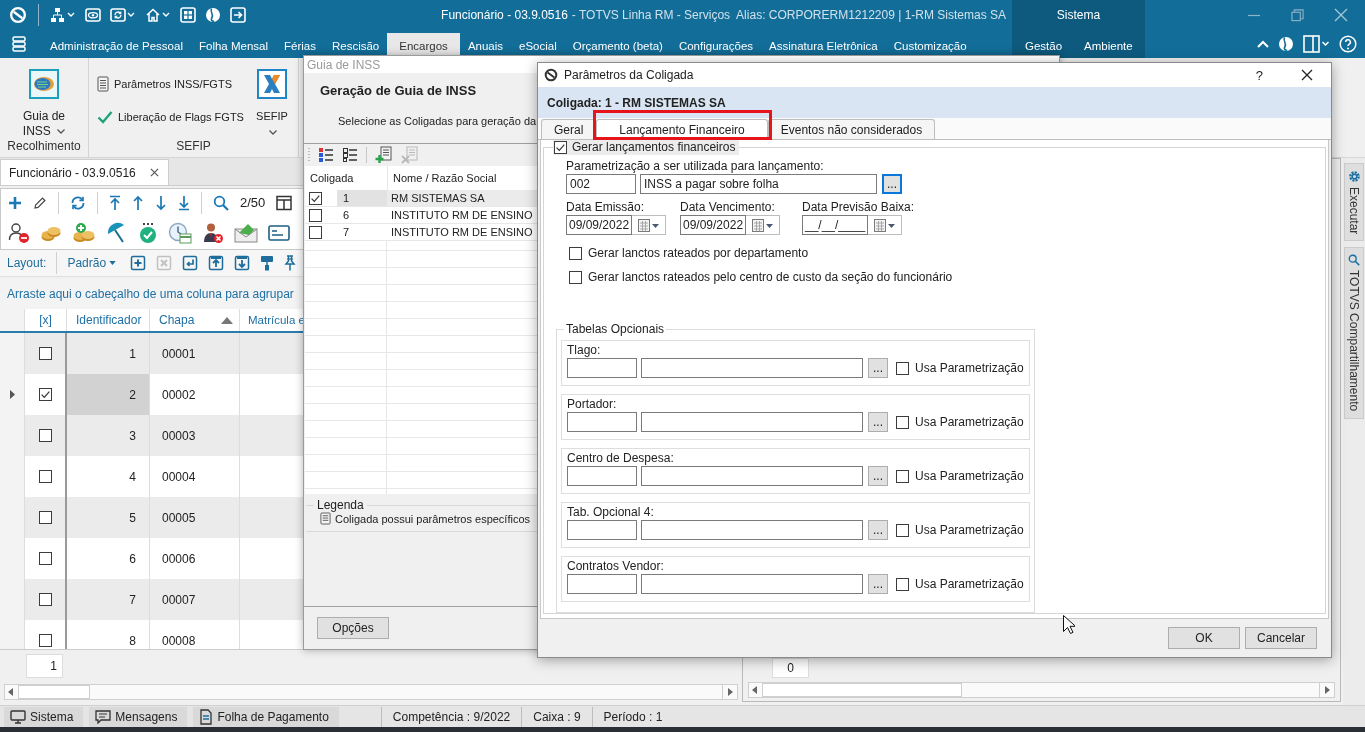 Image resolution: width=1365 pixels, height=732 pixels. I want to click on menu-tab: Gestão, so click(1044, 45).